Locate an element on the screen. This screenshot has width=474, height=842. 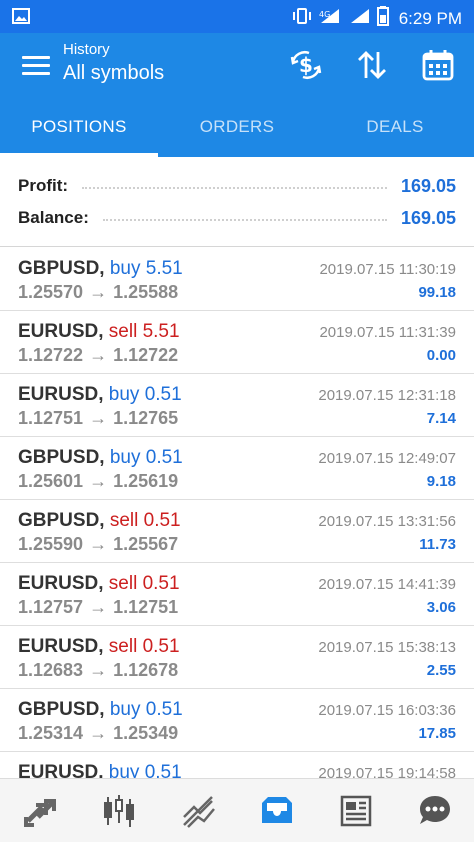
nav-chat is located at coordinates (434, 810).